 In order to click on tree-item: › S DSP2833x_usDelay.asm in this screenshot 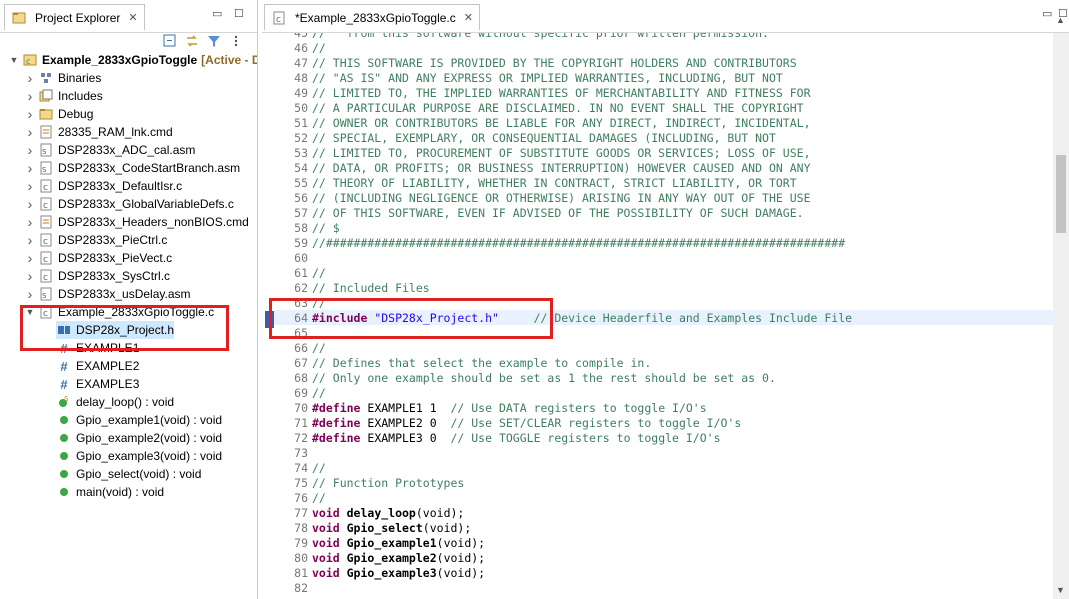, I will do `click(107, 294)`.